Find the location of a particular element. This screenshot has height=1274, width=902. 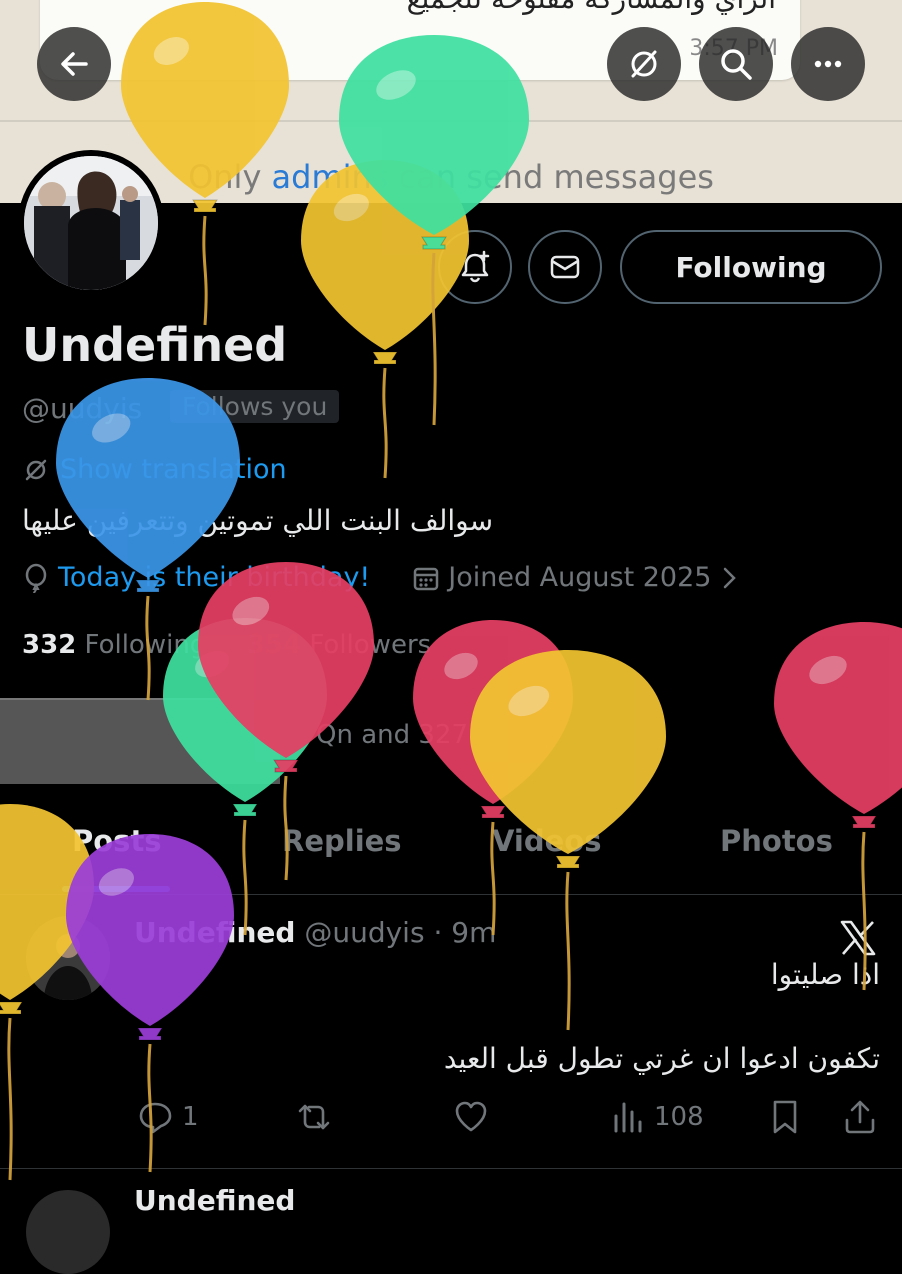

like-button is located at coordinates (471, 1117).